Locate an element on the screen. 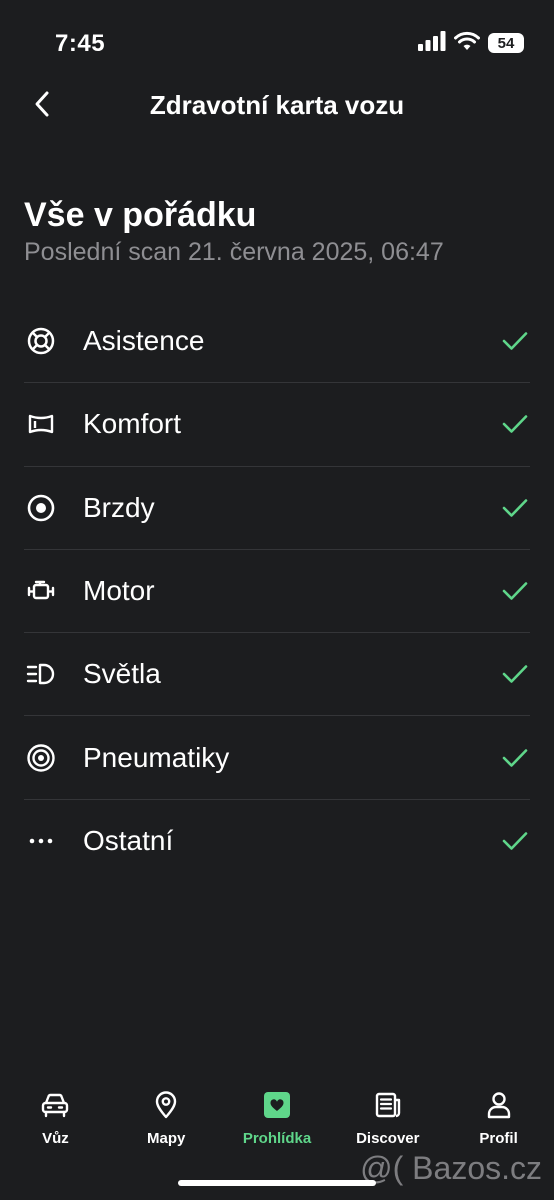 The image size is (554, 1200). tire-icon is located at coordinates (41, 758).